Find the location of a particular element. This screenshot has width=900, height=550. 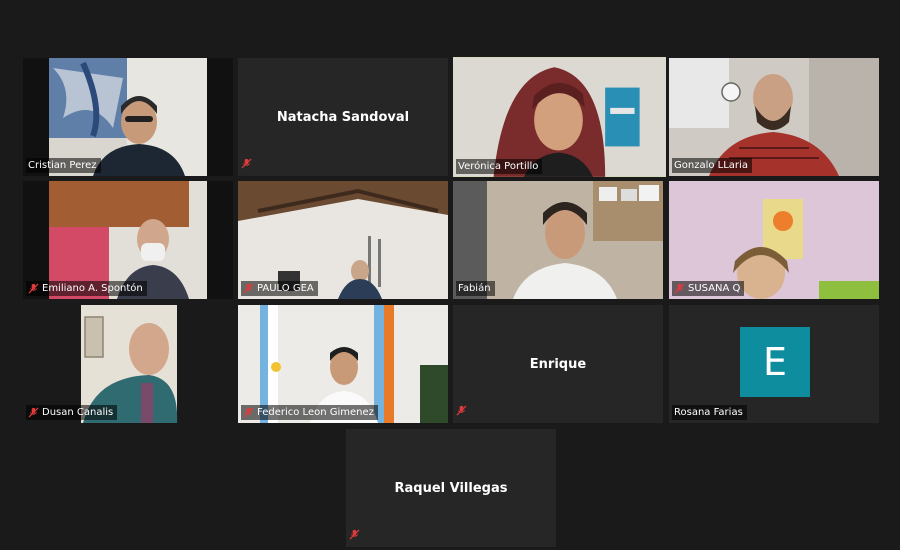

video-tile-susana-q: SUSANA Q is located at coordinates (774, 240).